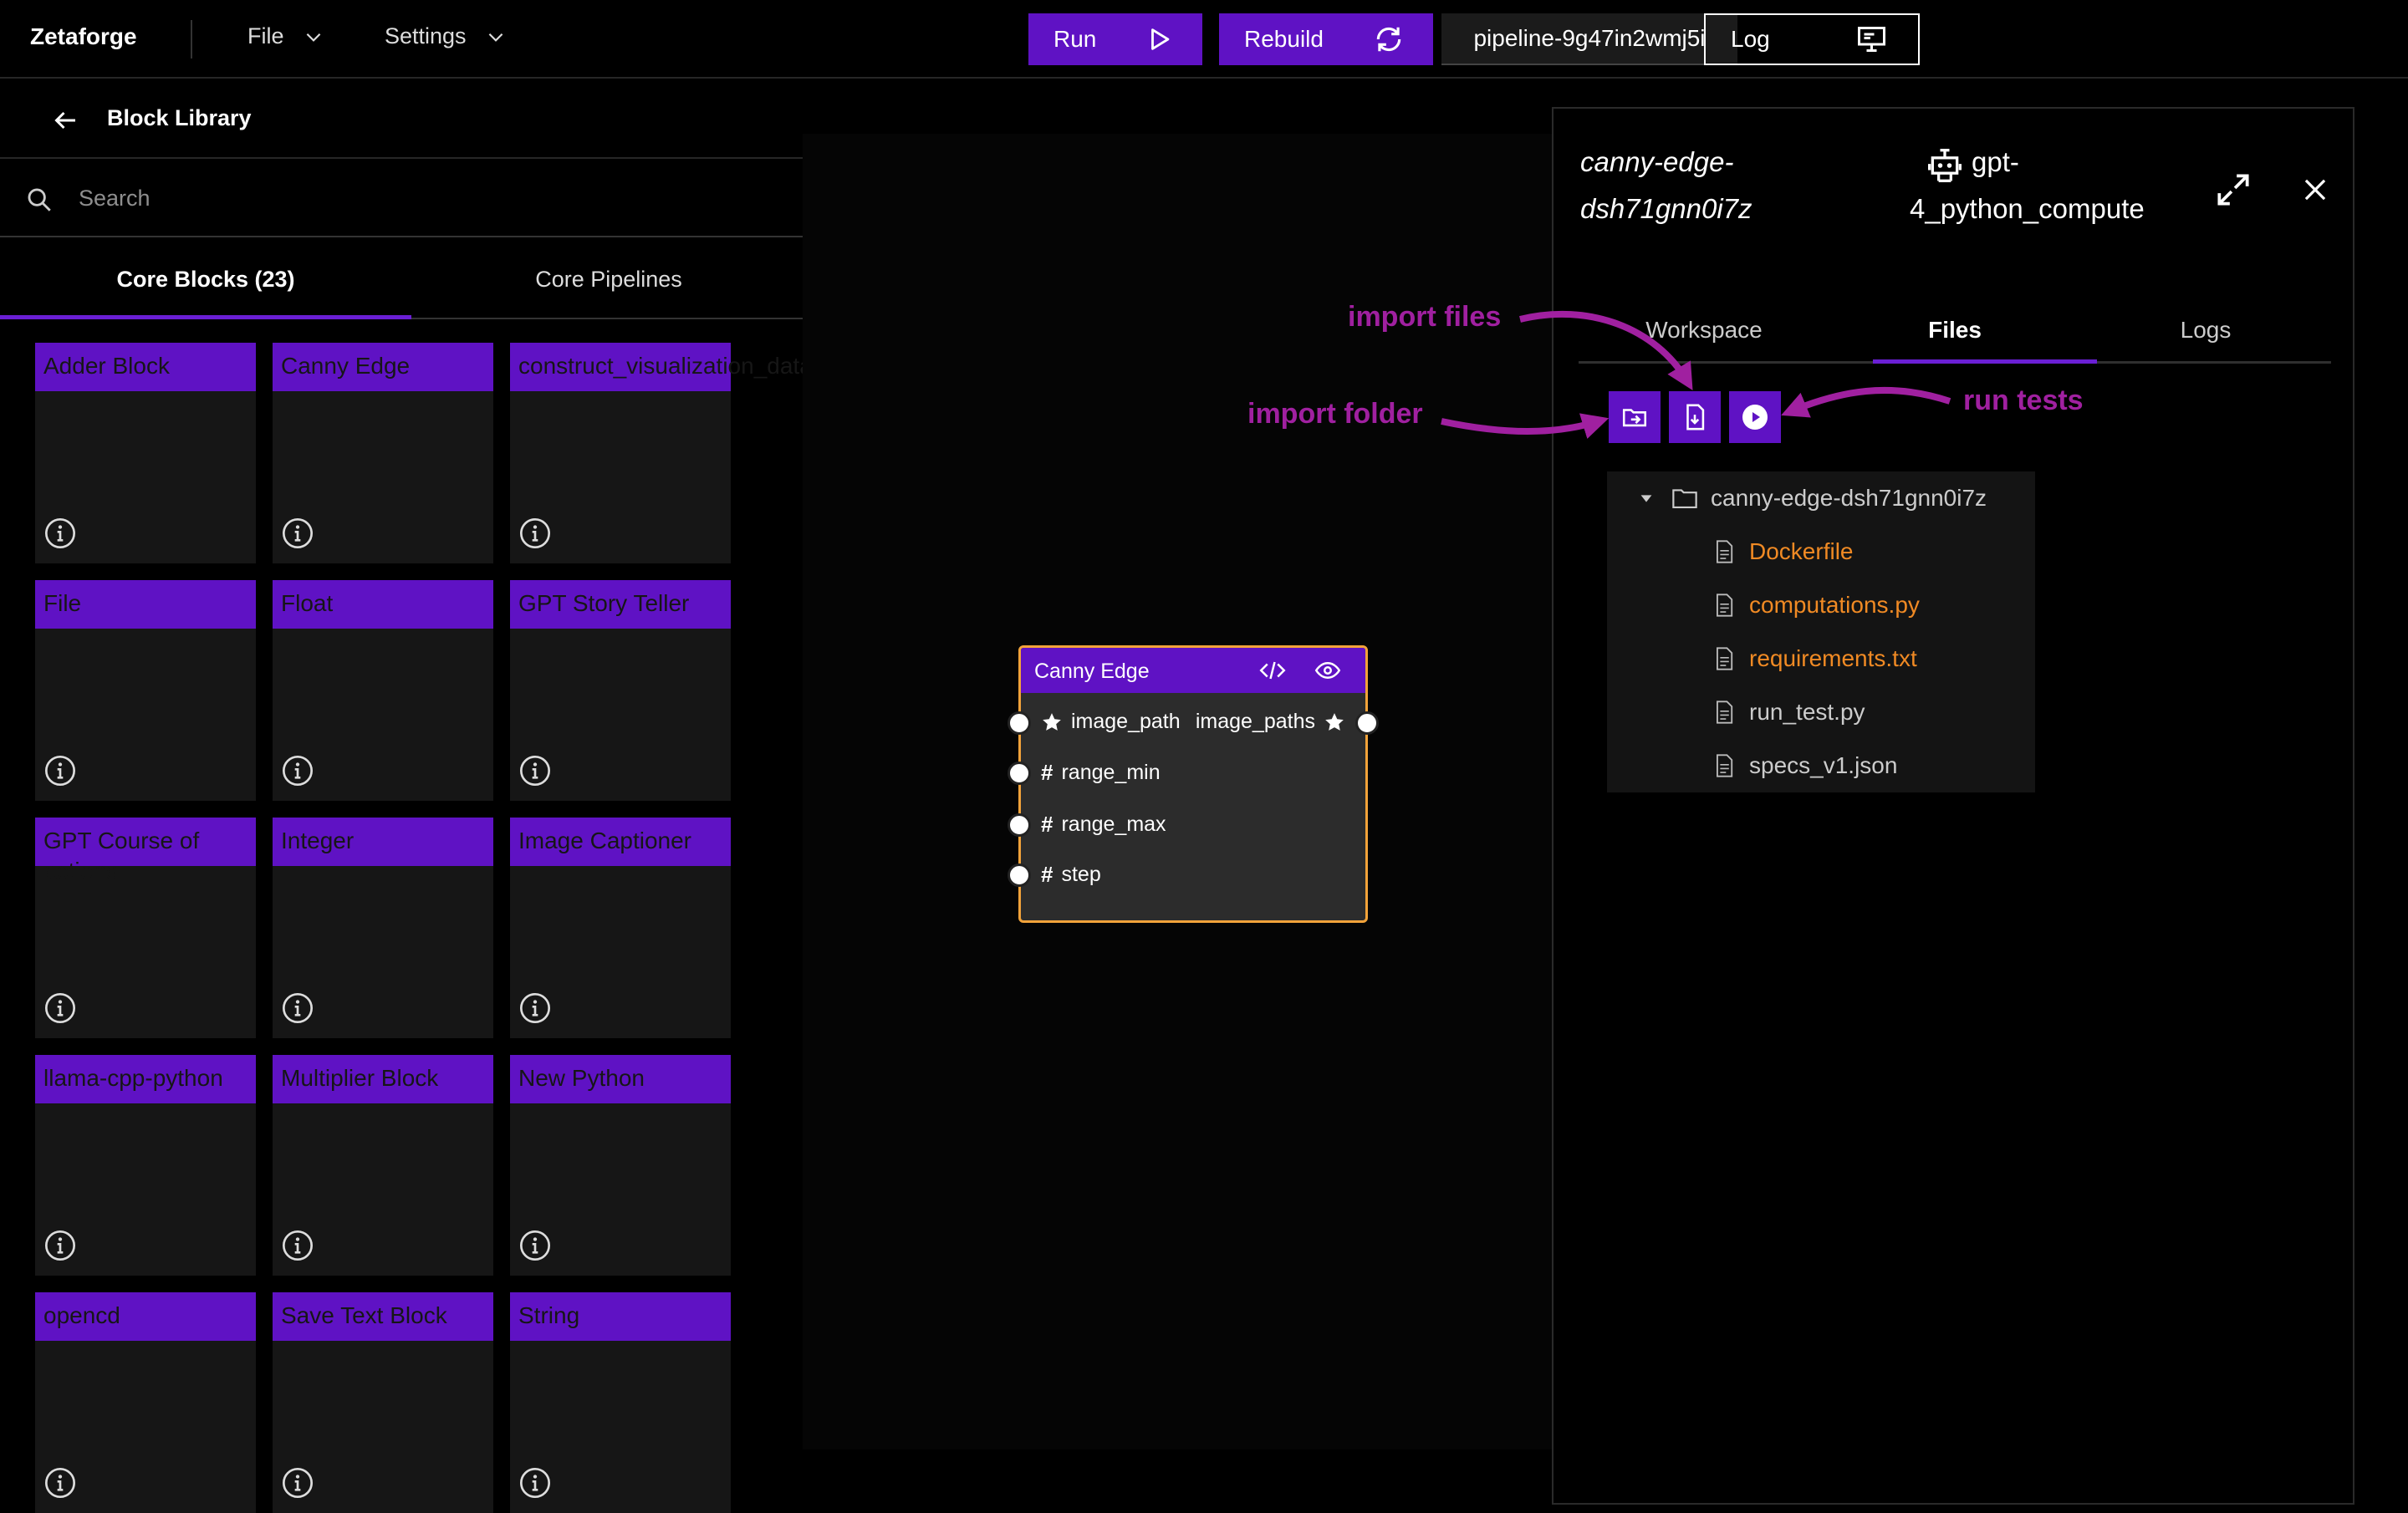 The width and height of the screenshot is (2408, 1513). What do you see at coordinates (145, 1165) in the screenshot?
I see `block-card: llama-cpp-python` at bounding box center [145, 1165].